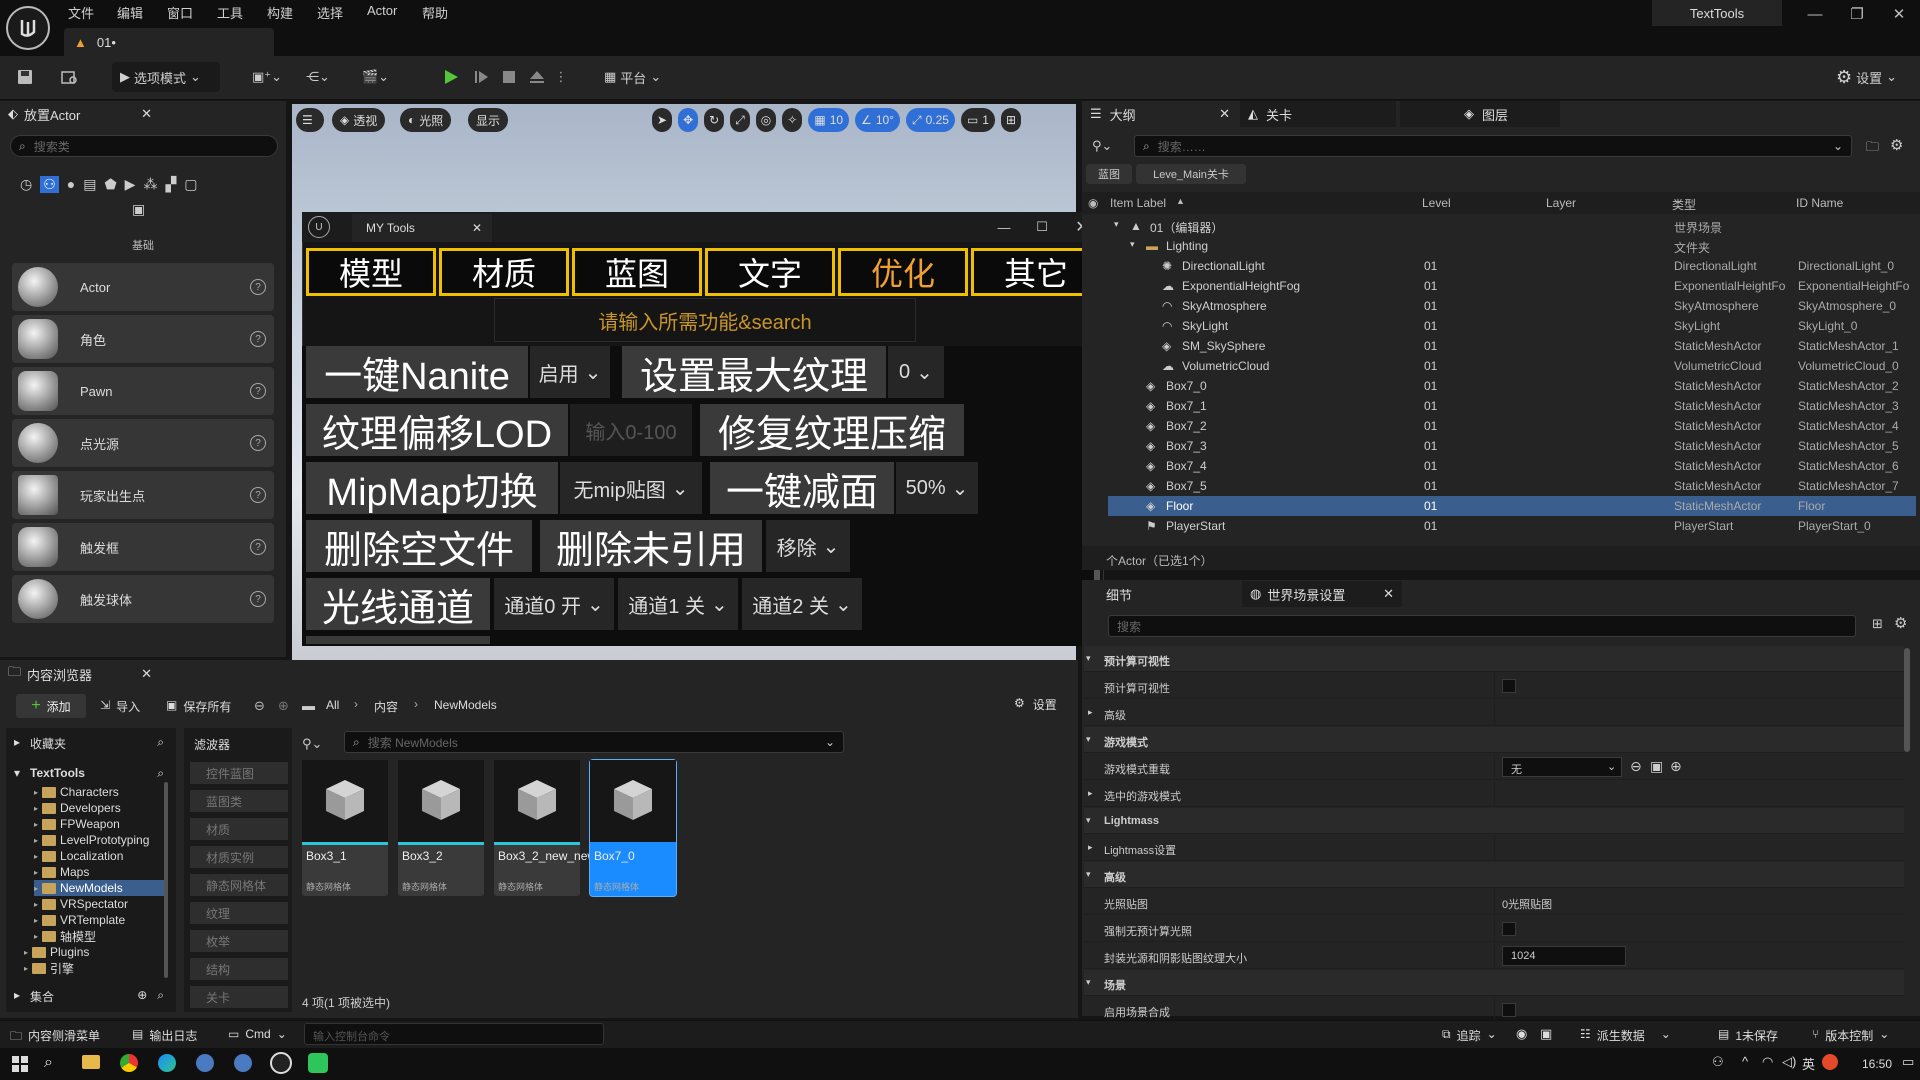 The height and width of the screenshot is (1080, 1920). Describe the element at coordinates (130, 184) in the screenshot. I see `visual-effects-icon: ▶` at that location.